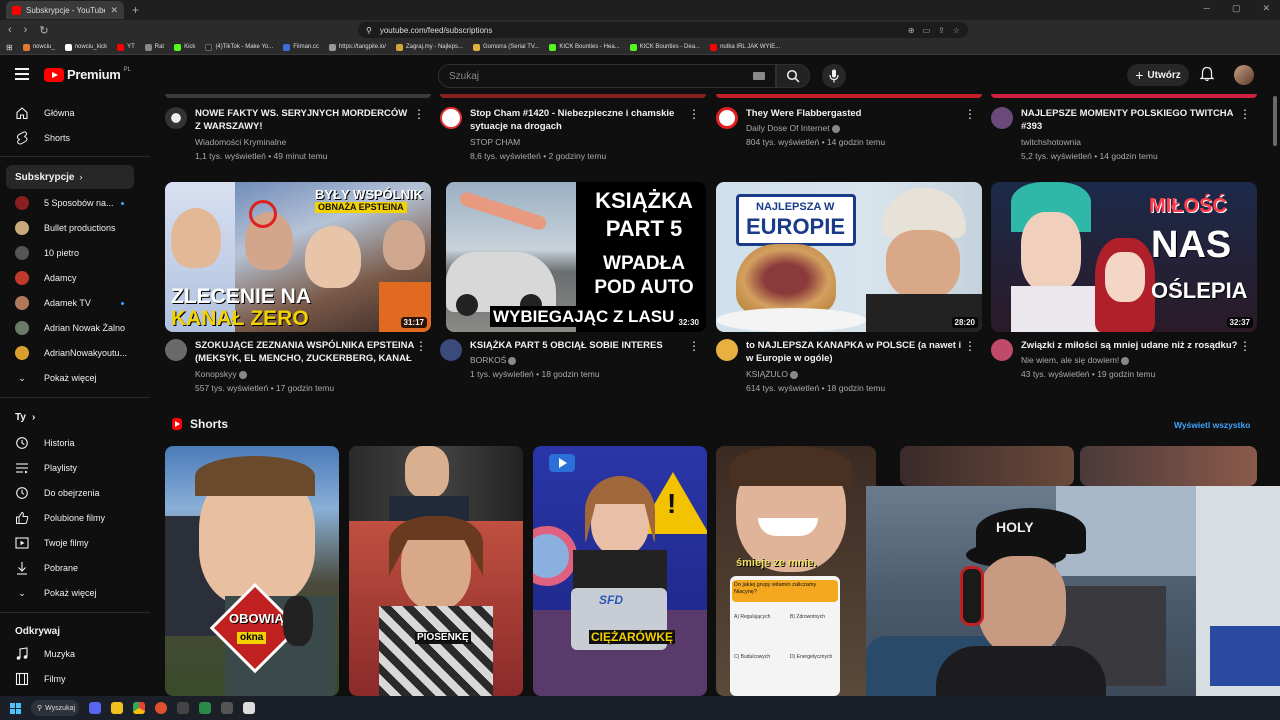  What do you see at coordinates (70, 228) in the screenshot?
I see `sidebar-subscription-item: Bullet productions` at bounding box center [70, 228].